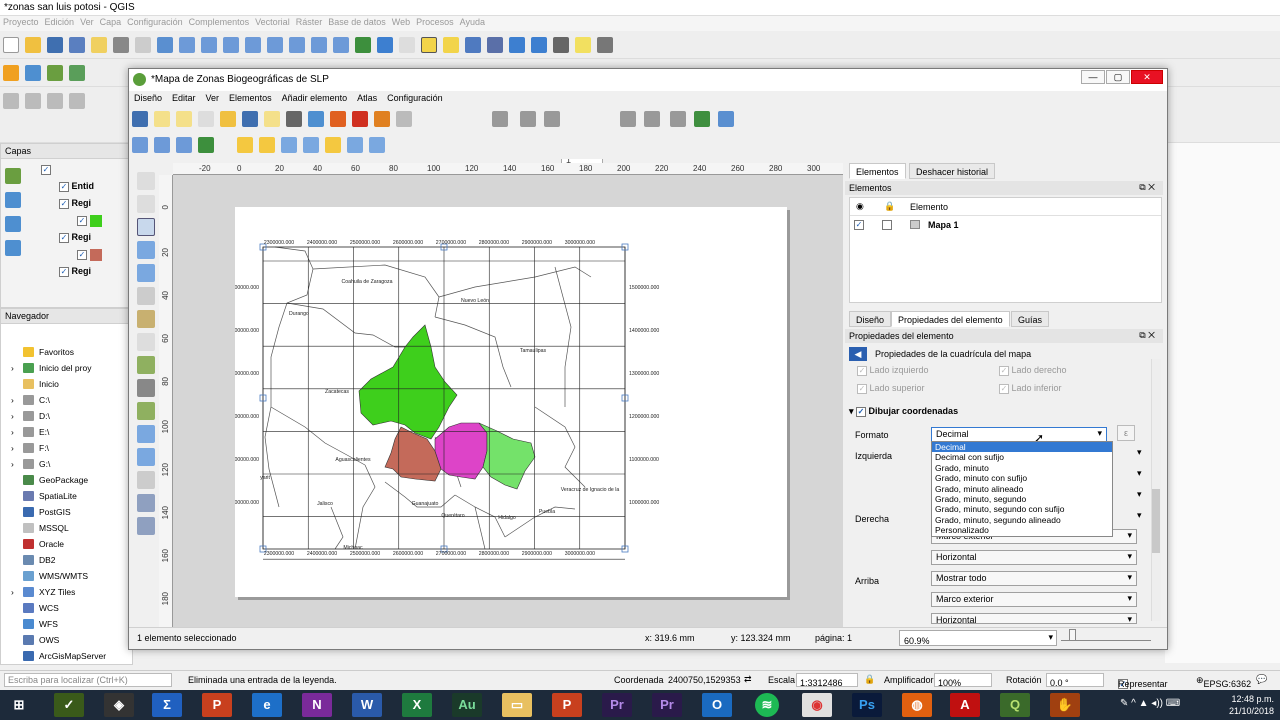  What do you see at coordinates (13, 176) in the screenshot?
I see `add-layer-icon` at bounding box center [13, 176].